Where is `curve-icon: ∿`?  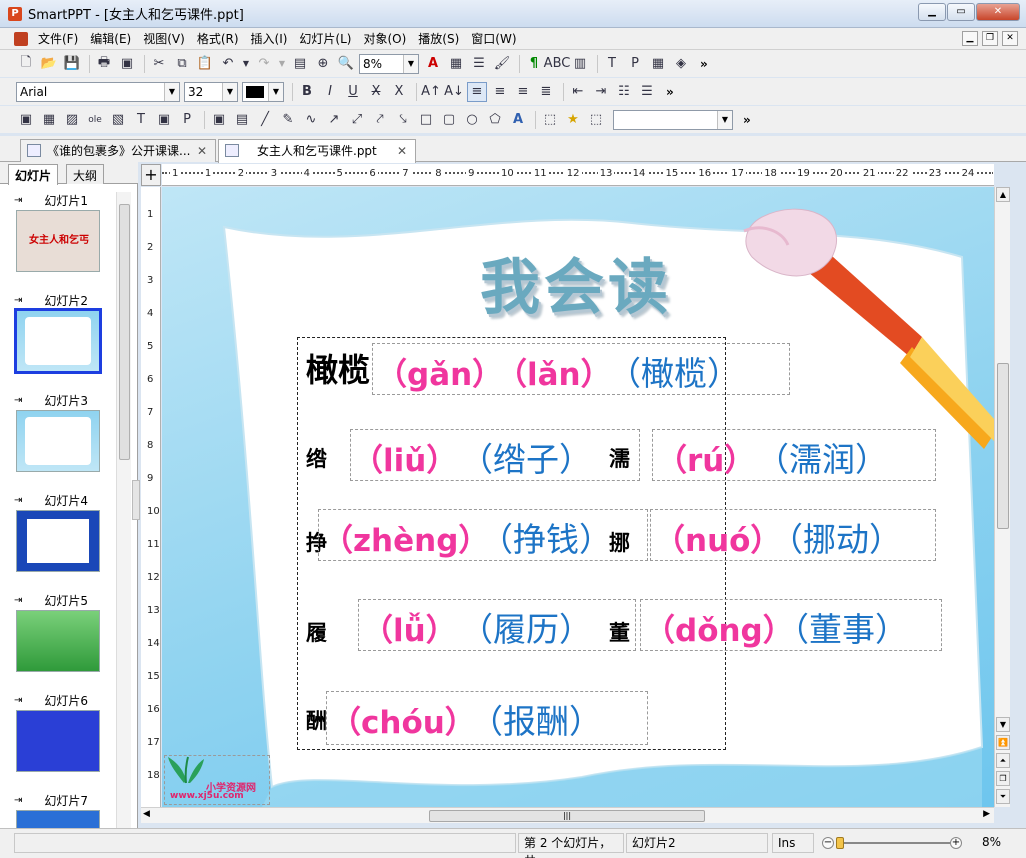
curve-icon: ∿ is located at coordinates (311, 120).